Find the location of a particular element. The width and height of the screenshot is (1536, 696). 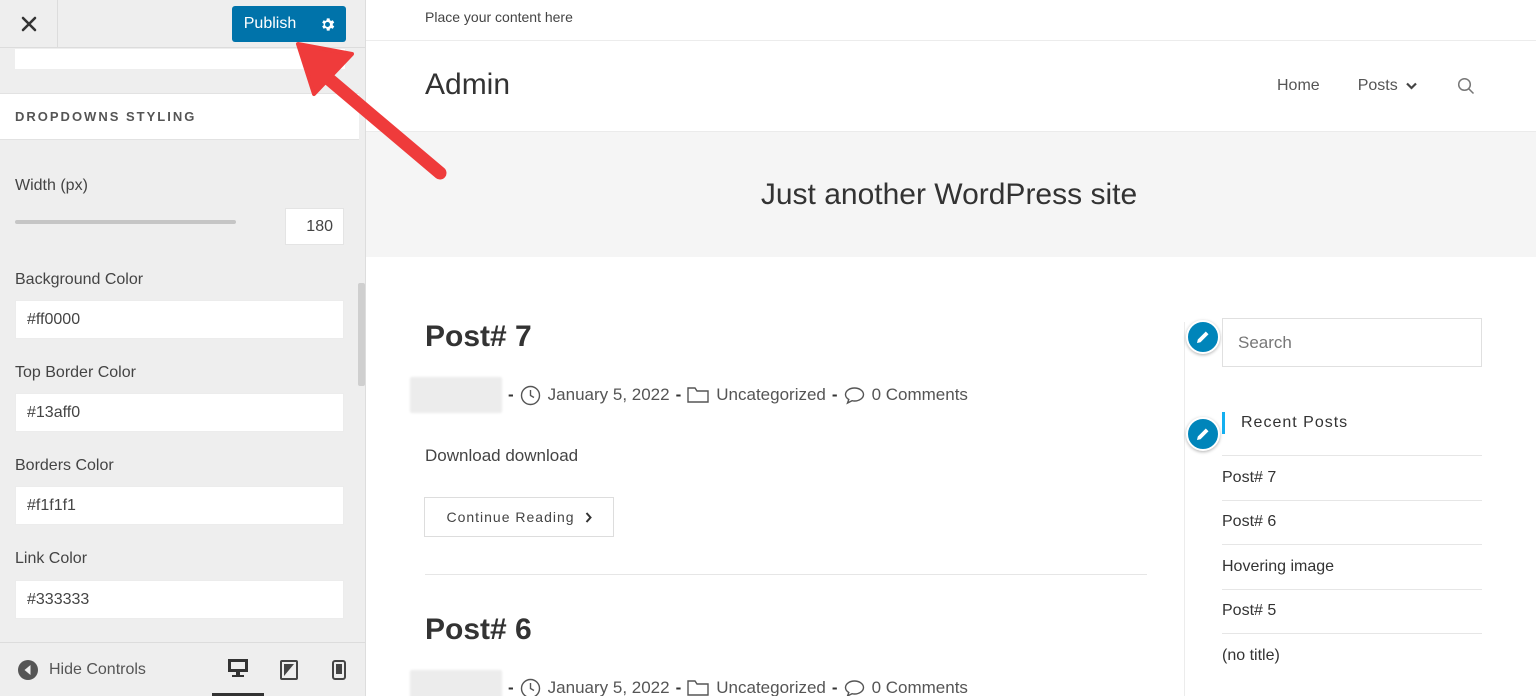

chevron-down-icon is located at coordinates (1411, 86).